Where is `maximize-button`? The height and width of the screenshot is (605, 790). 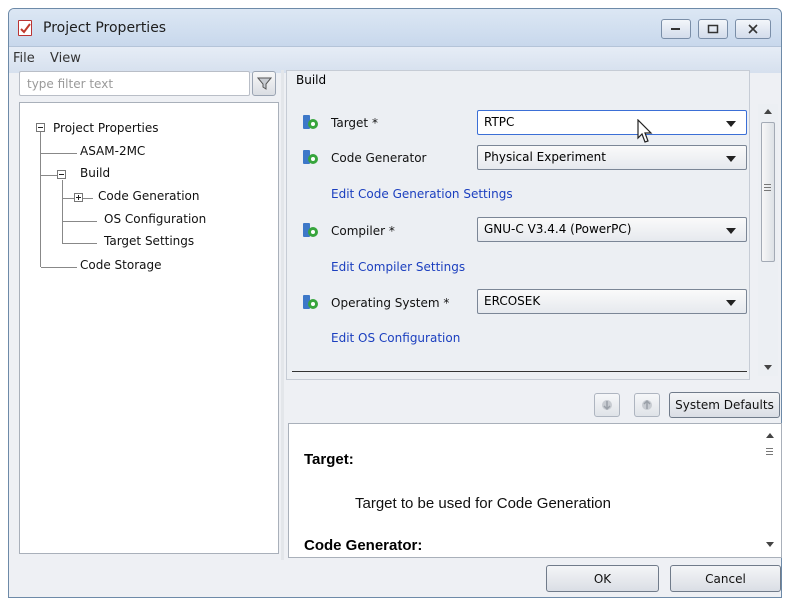 maximize-button is located at coordinates (713, 29).